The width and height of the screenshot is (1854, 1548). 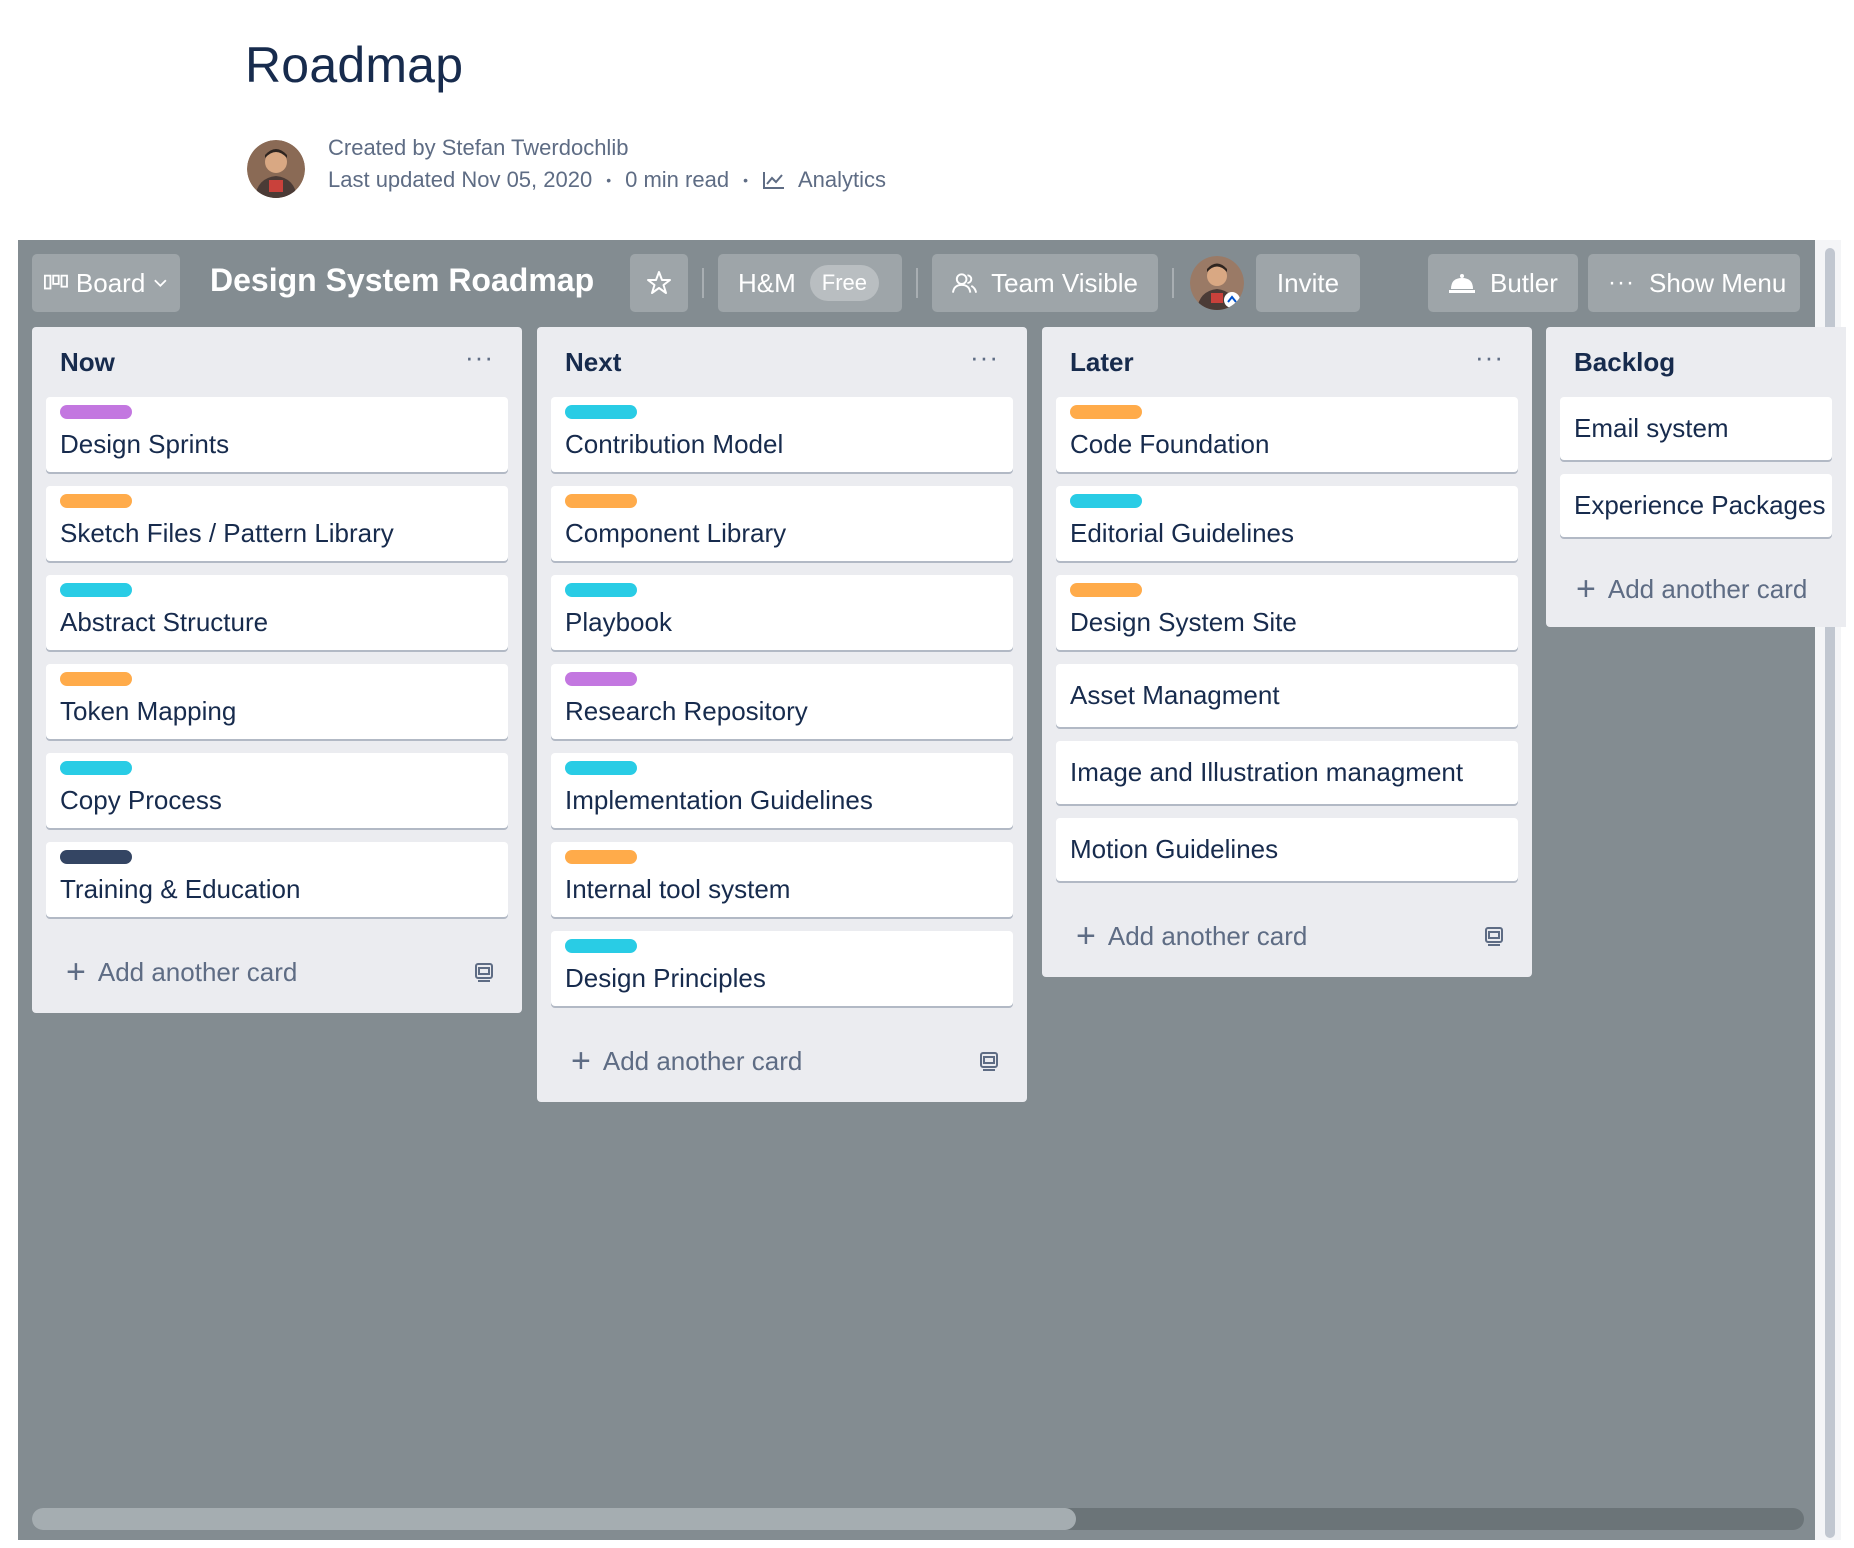 I want to click on card: Implementation Guidelines, so click(x=782, y=790).